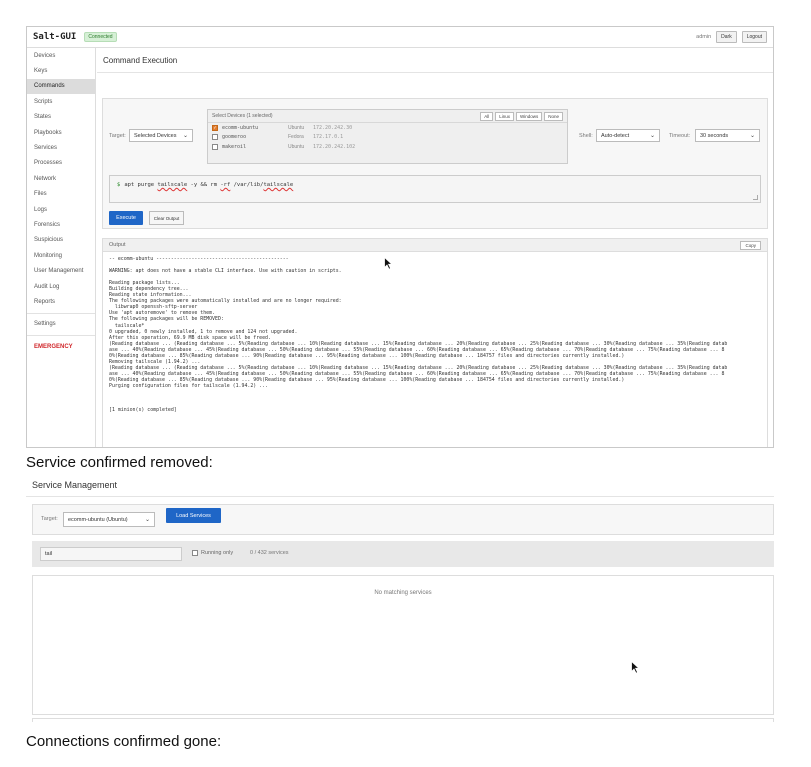 The width and height of the screenshot is (811, 767). What do you see at coordinates (387, 128) in the screenshot?
I see `device-row: ✓ ecomm-ubuntu Ubuntu 172.20.242.30` at bounding box center [387, 128].